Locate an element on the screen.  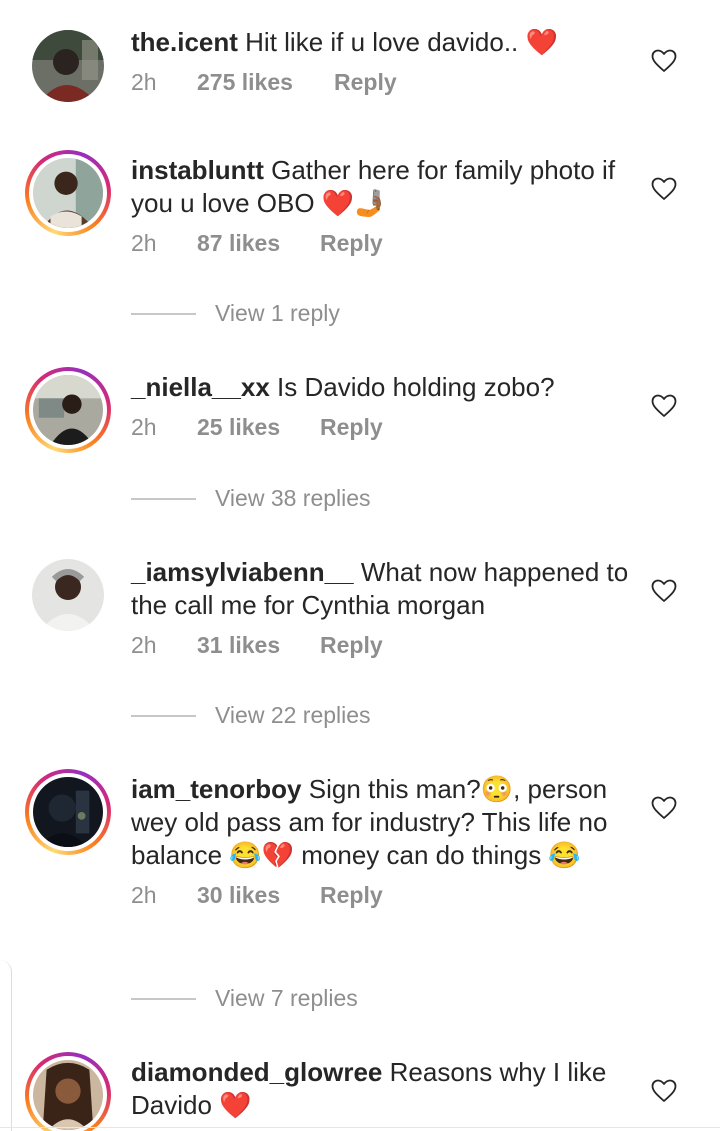
comment-text: _niella__xx Is Davido holding zobo? is located at coordinates (381, 387).